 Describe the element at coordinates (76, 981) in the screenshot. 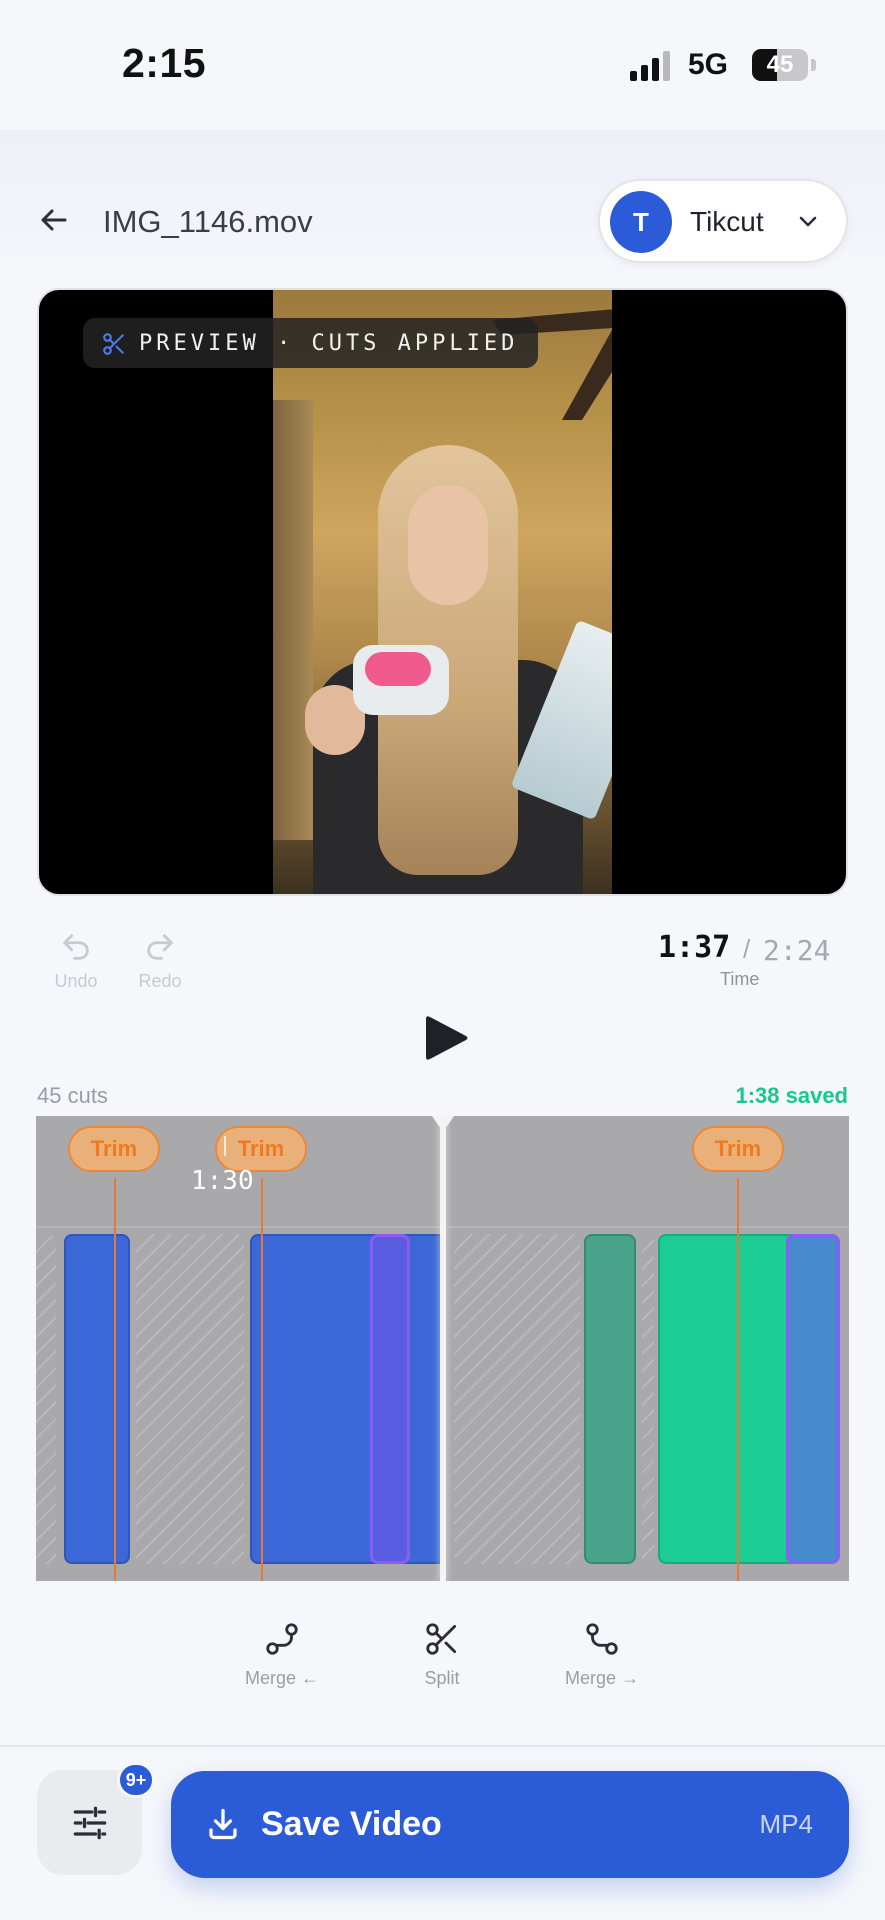

I see `undo-label: Undo` at that location.